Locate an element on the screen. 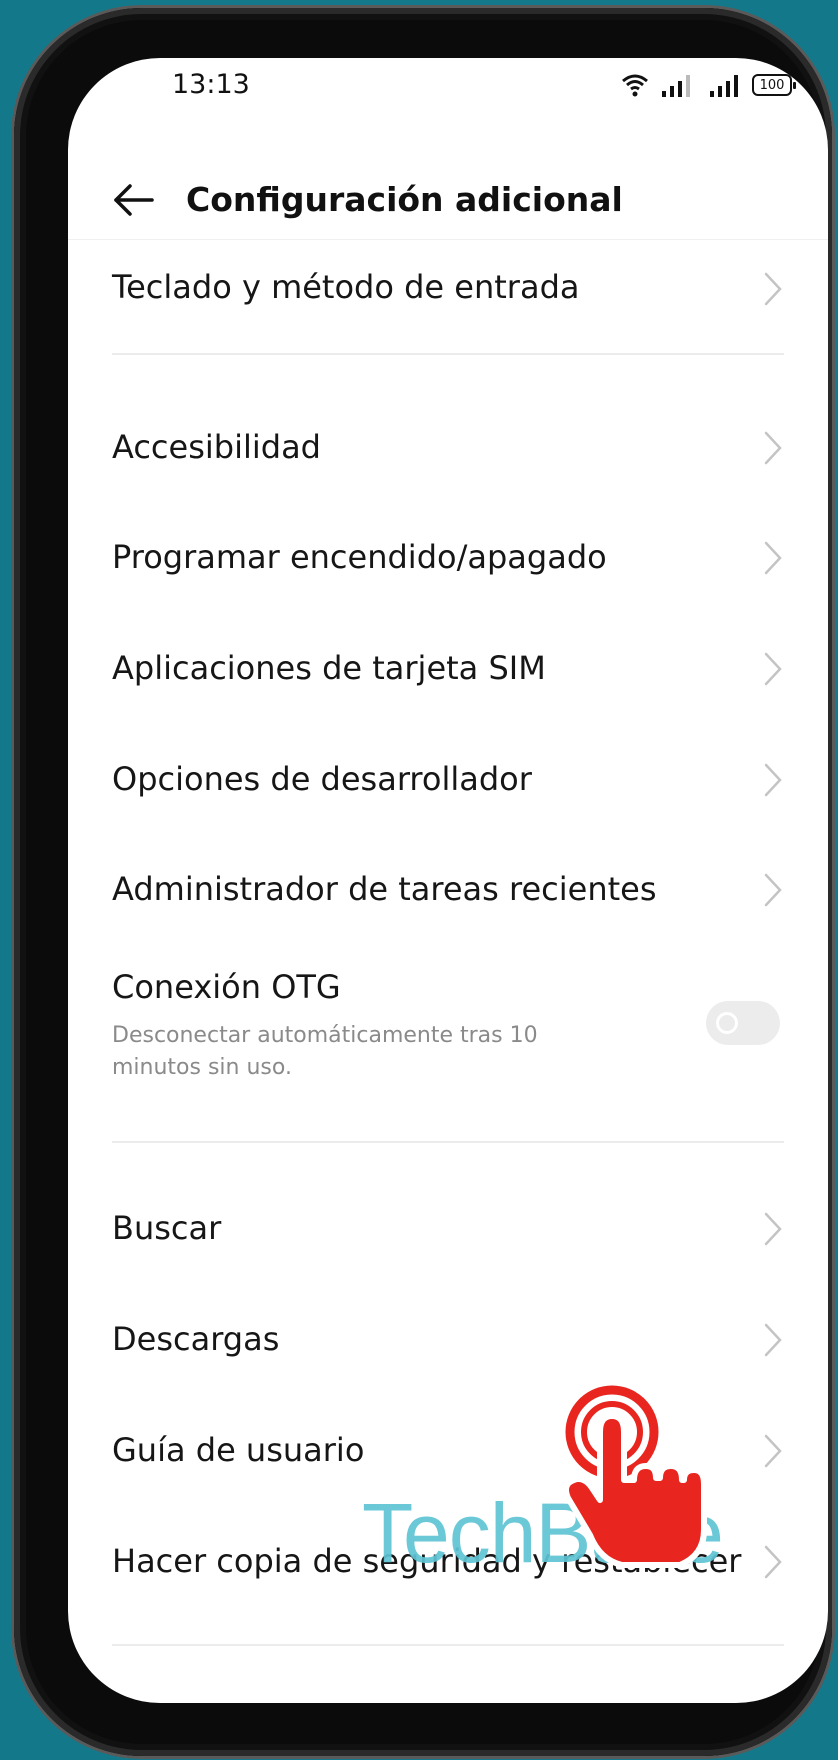  app-bar: Configuración adicional is located at coordinates (448, 202).